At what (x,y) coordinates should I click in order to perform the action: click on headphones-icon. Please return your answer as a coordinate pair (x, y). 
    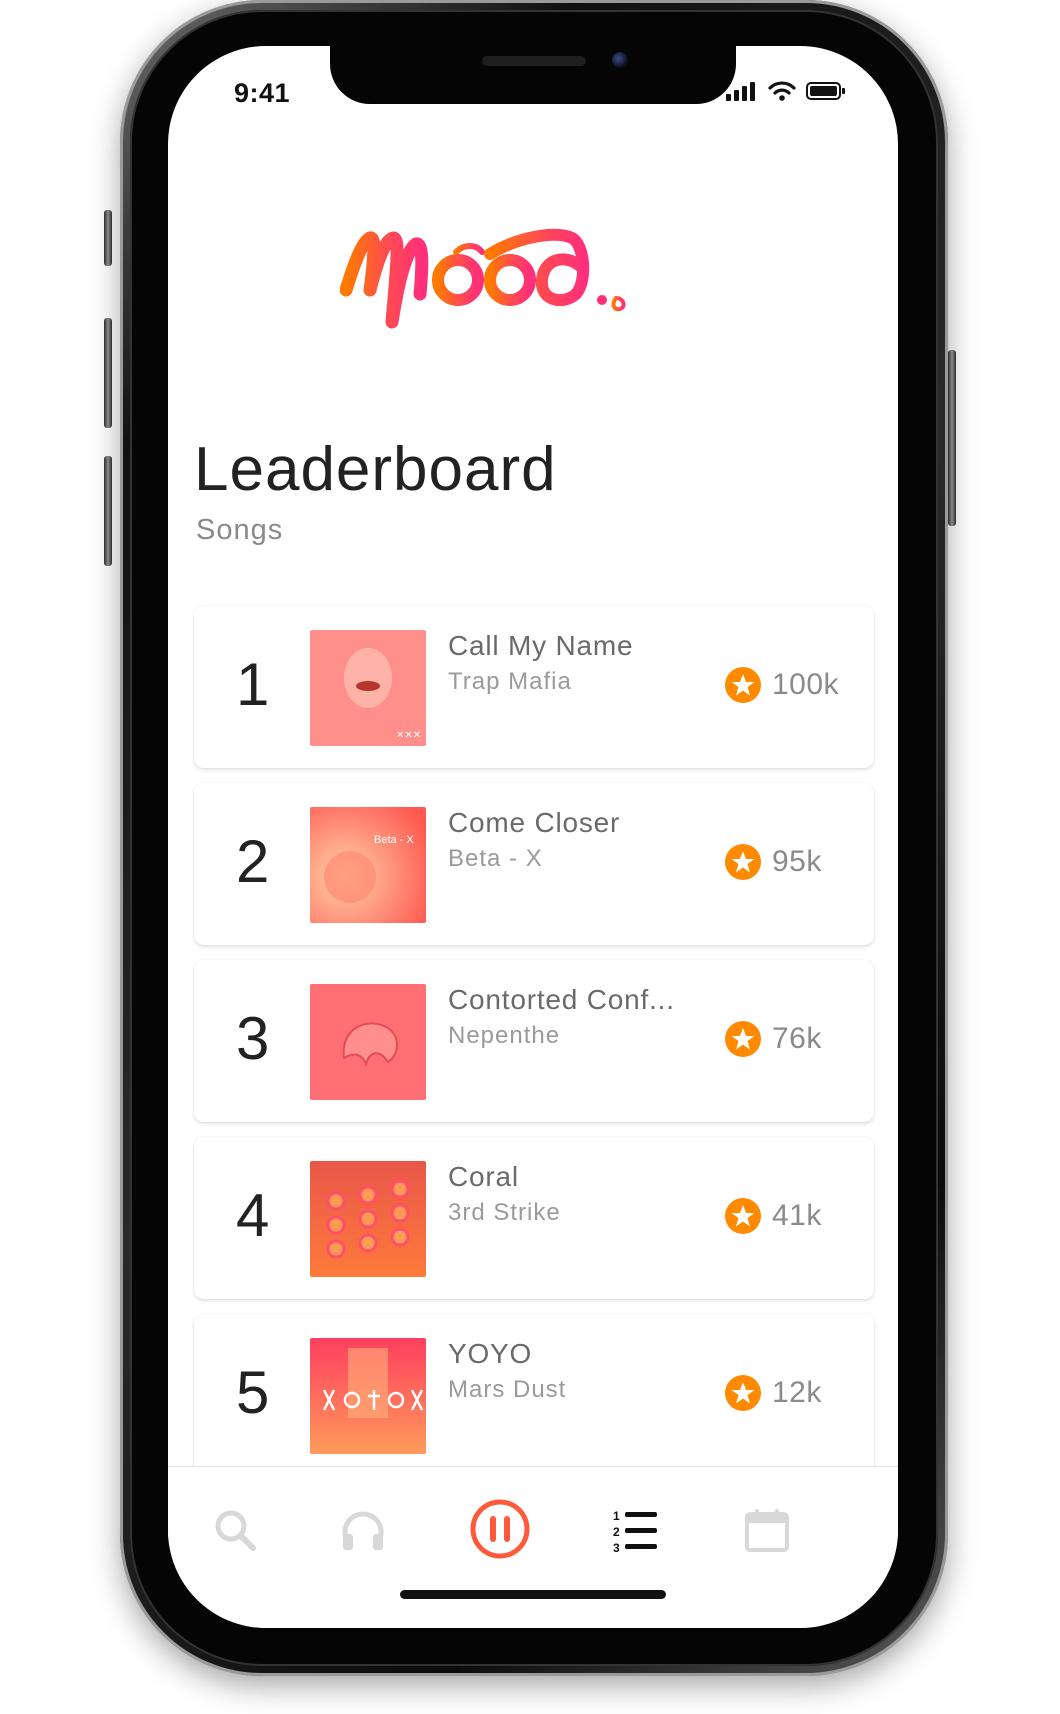
    Looking at the image, I should click on (363, 1530).